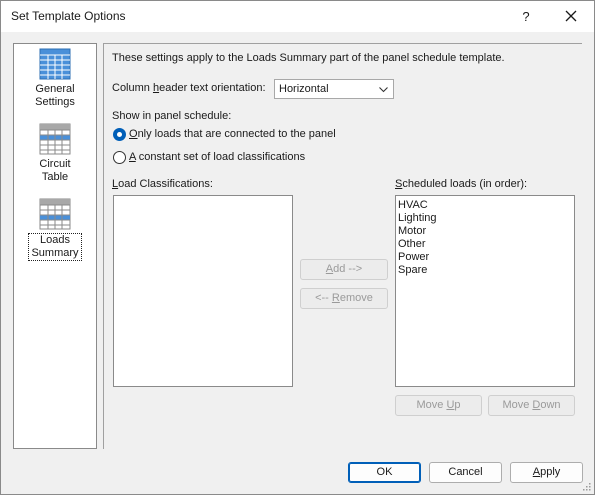  What do you see at coordinates (344, 298) in the screenshot?
I see `remove-button: <-- Remove` at bounding box center [344, 298].